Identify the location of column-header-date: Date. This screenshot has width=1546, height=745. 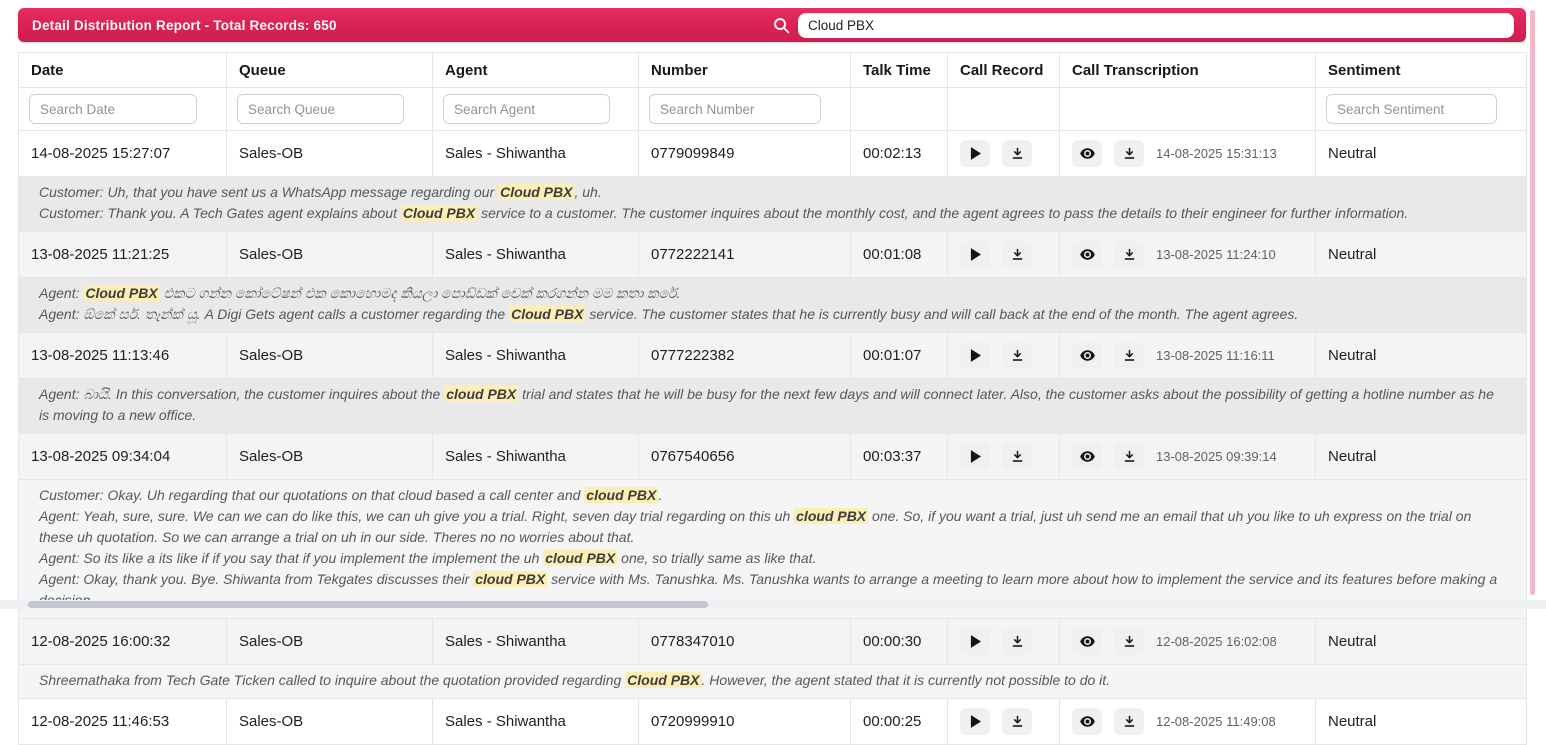
(123, 70).